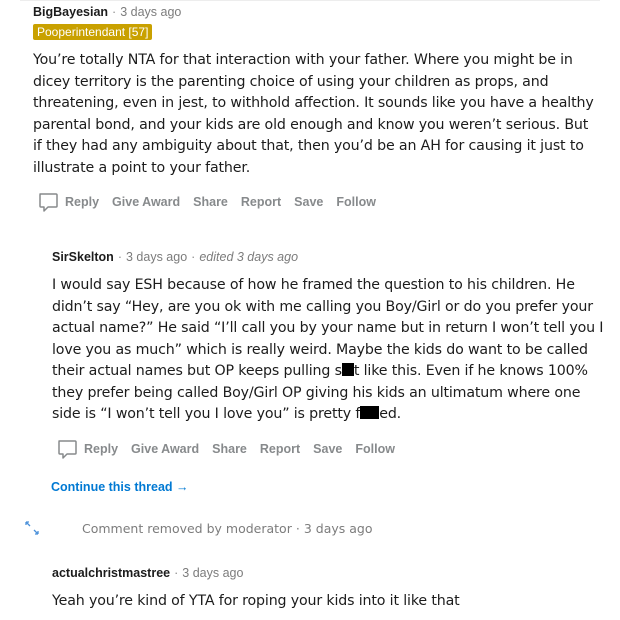 The width and height of the screenshot is (620, 620). Describe the element at coordinates (70, 12) in the screenshot. I see `comment-author: BigBayesian` at that location.